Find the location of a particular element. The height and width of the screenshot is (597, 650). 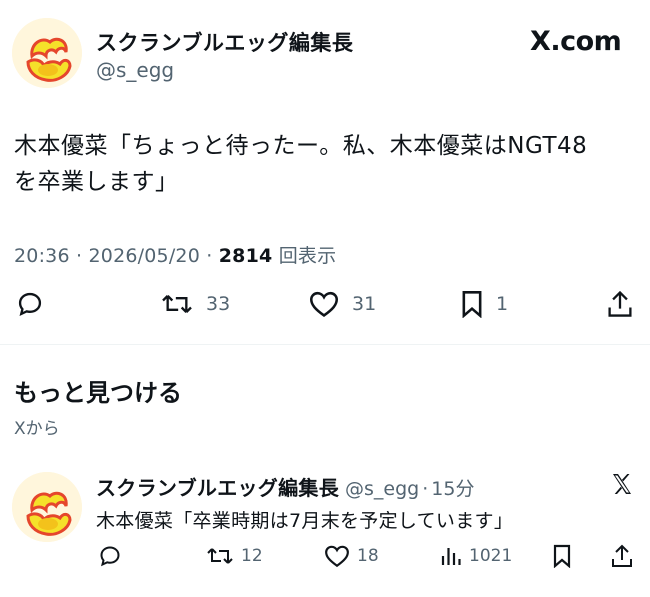

bookmark-button: 1 is located at coordinates (484, 304).